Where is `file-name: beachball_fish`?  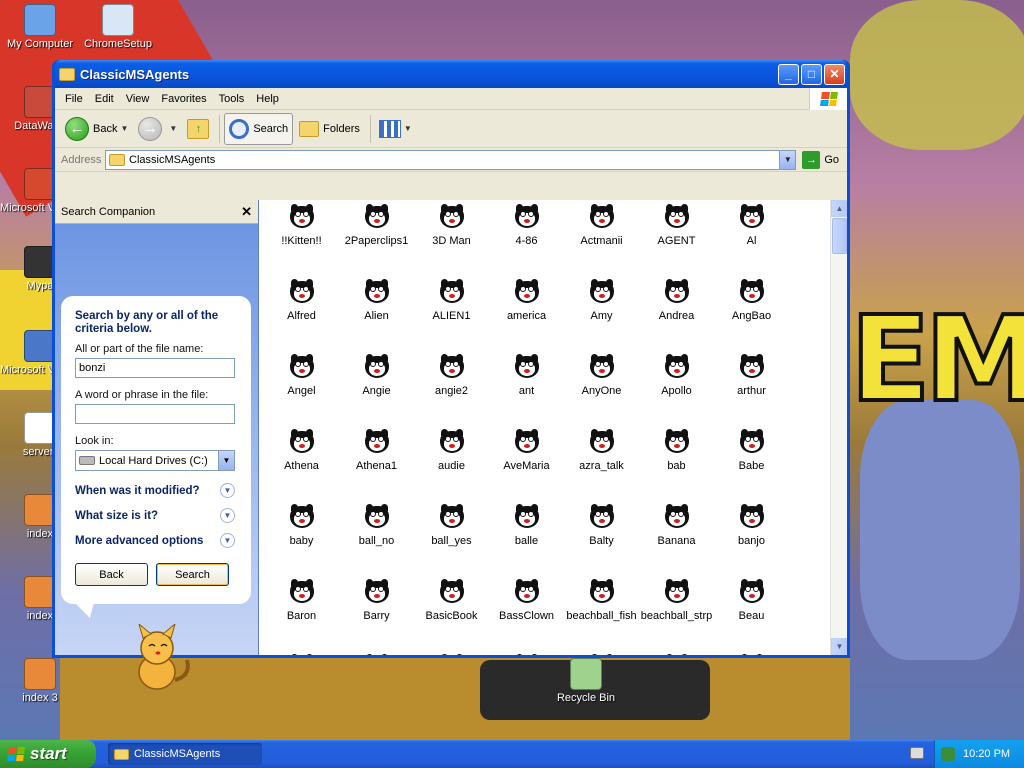
file-name: beachball_fish is located at coordinates (601, 616).